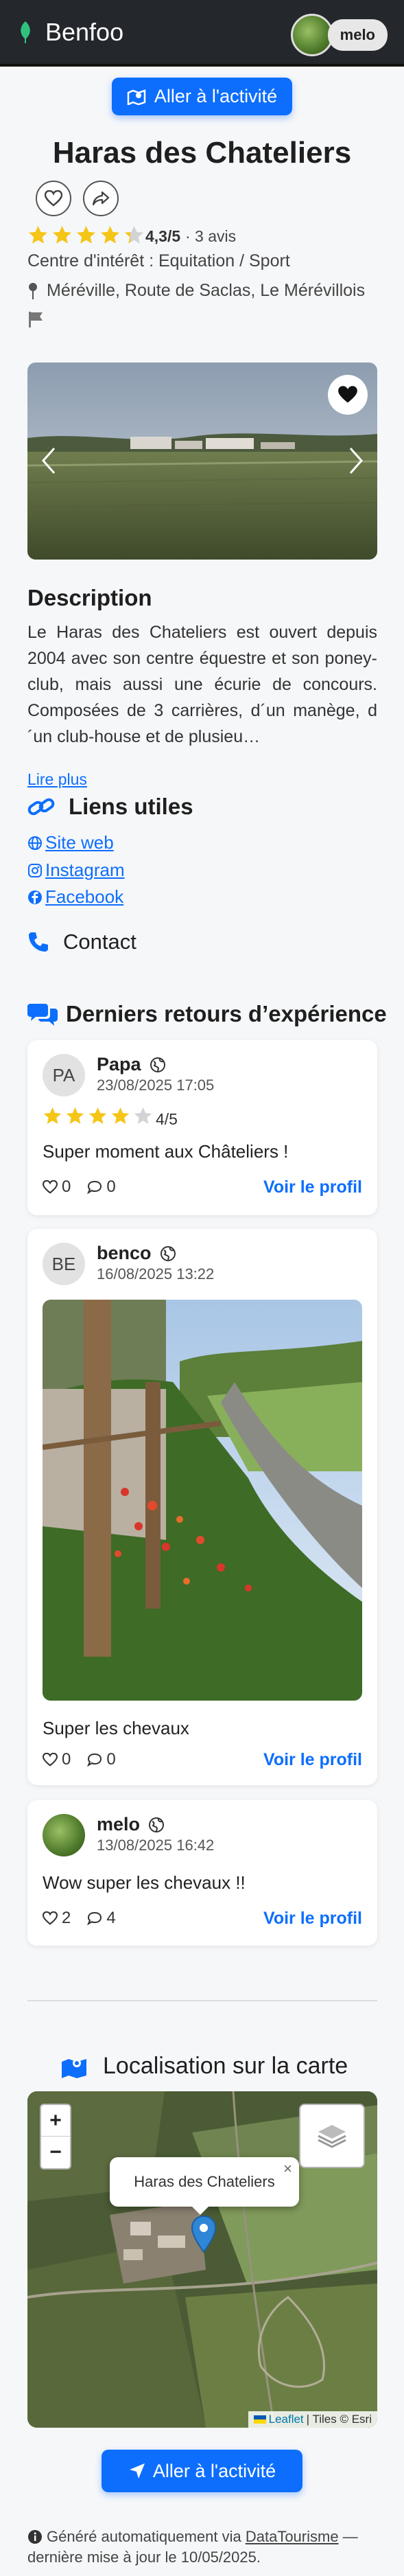 This screenshot has width=404, height=2576. I want to click on link-chain-icon, so click(41, 807).